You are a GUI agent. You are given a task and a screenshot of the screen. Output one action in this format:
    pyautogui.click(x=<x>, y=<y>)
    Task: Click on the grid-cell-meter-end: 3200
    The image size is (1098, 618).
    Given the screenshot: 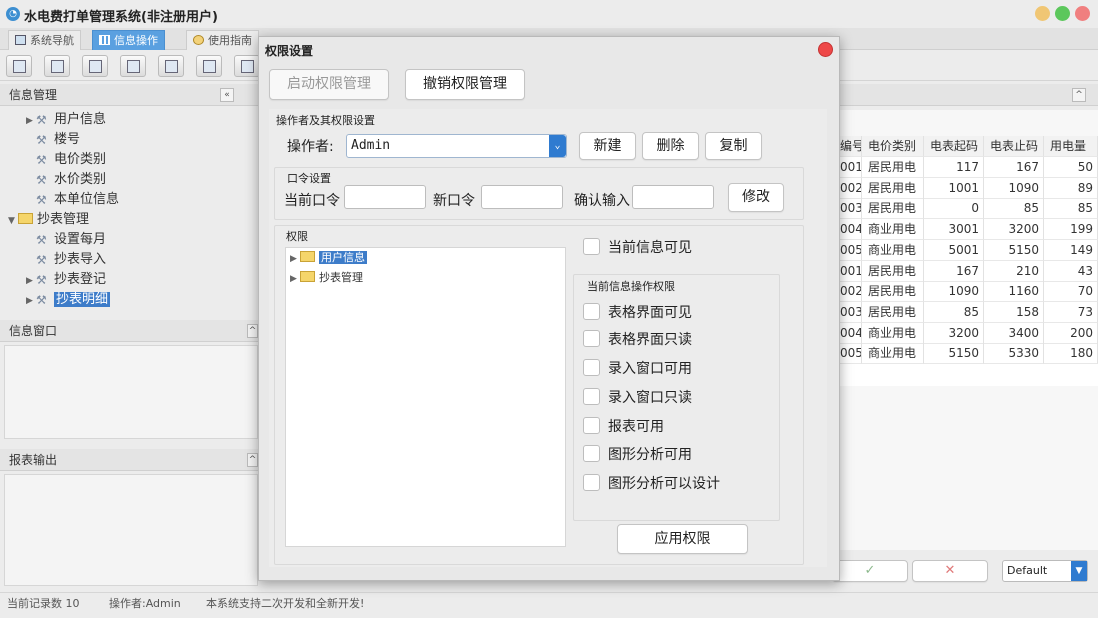 What is the action you would take?
    pyautogui.click(x=1014, y=230)
    